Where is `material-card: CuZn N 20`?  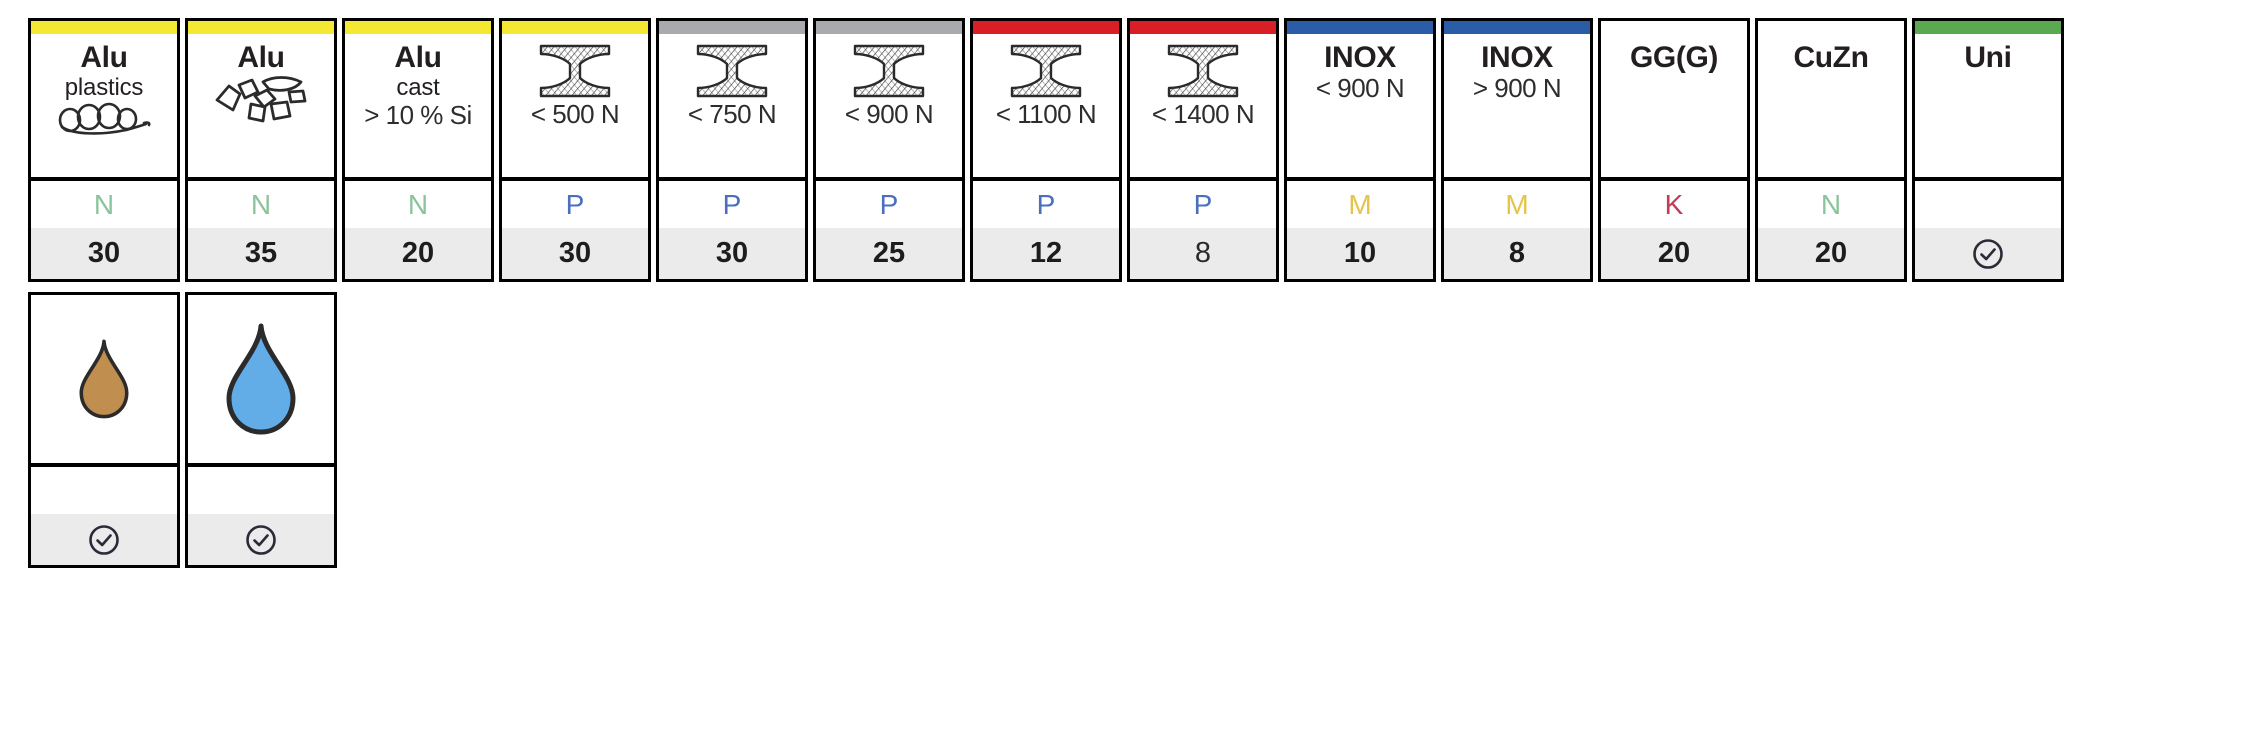 material-card: CuZn N 20 is located at coordinates (1831, 150).